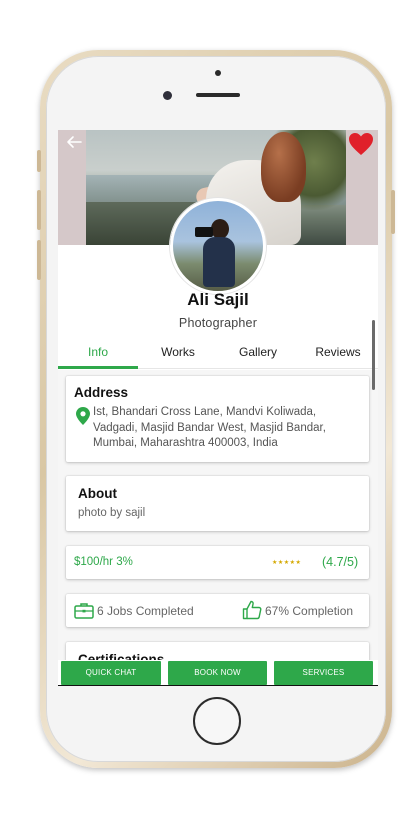  What do you see at coordinates (97, 493) in the screenshot?
I see `about-title: About` at bounding box center [97, 493].